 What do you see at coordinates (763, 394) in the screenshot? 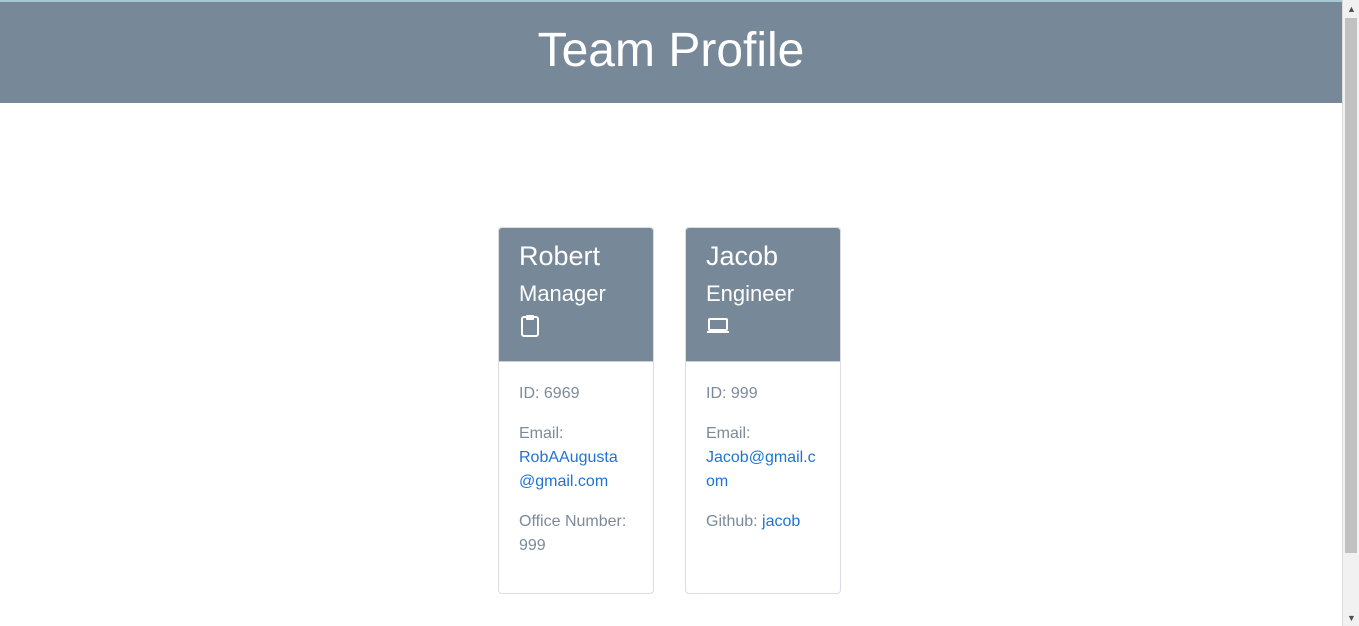
I see `employee-id-row: ID: 999` at bounding box center [763, 394].